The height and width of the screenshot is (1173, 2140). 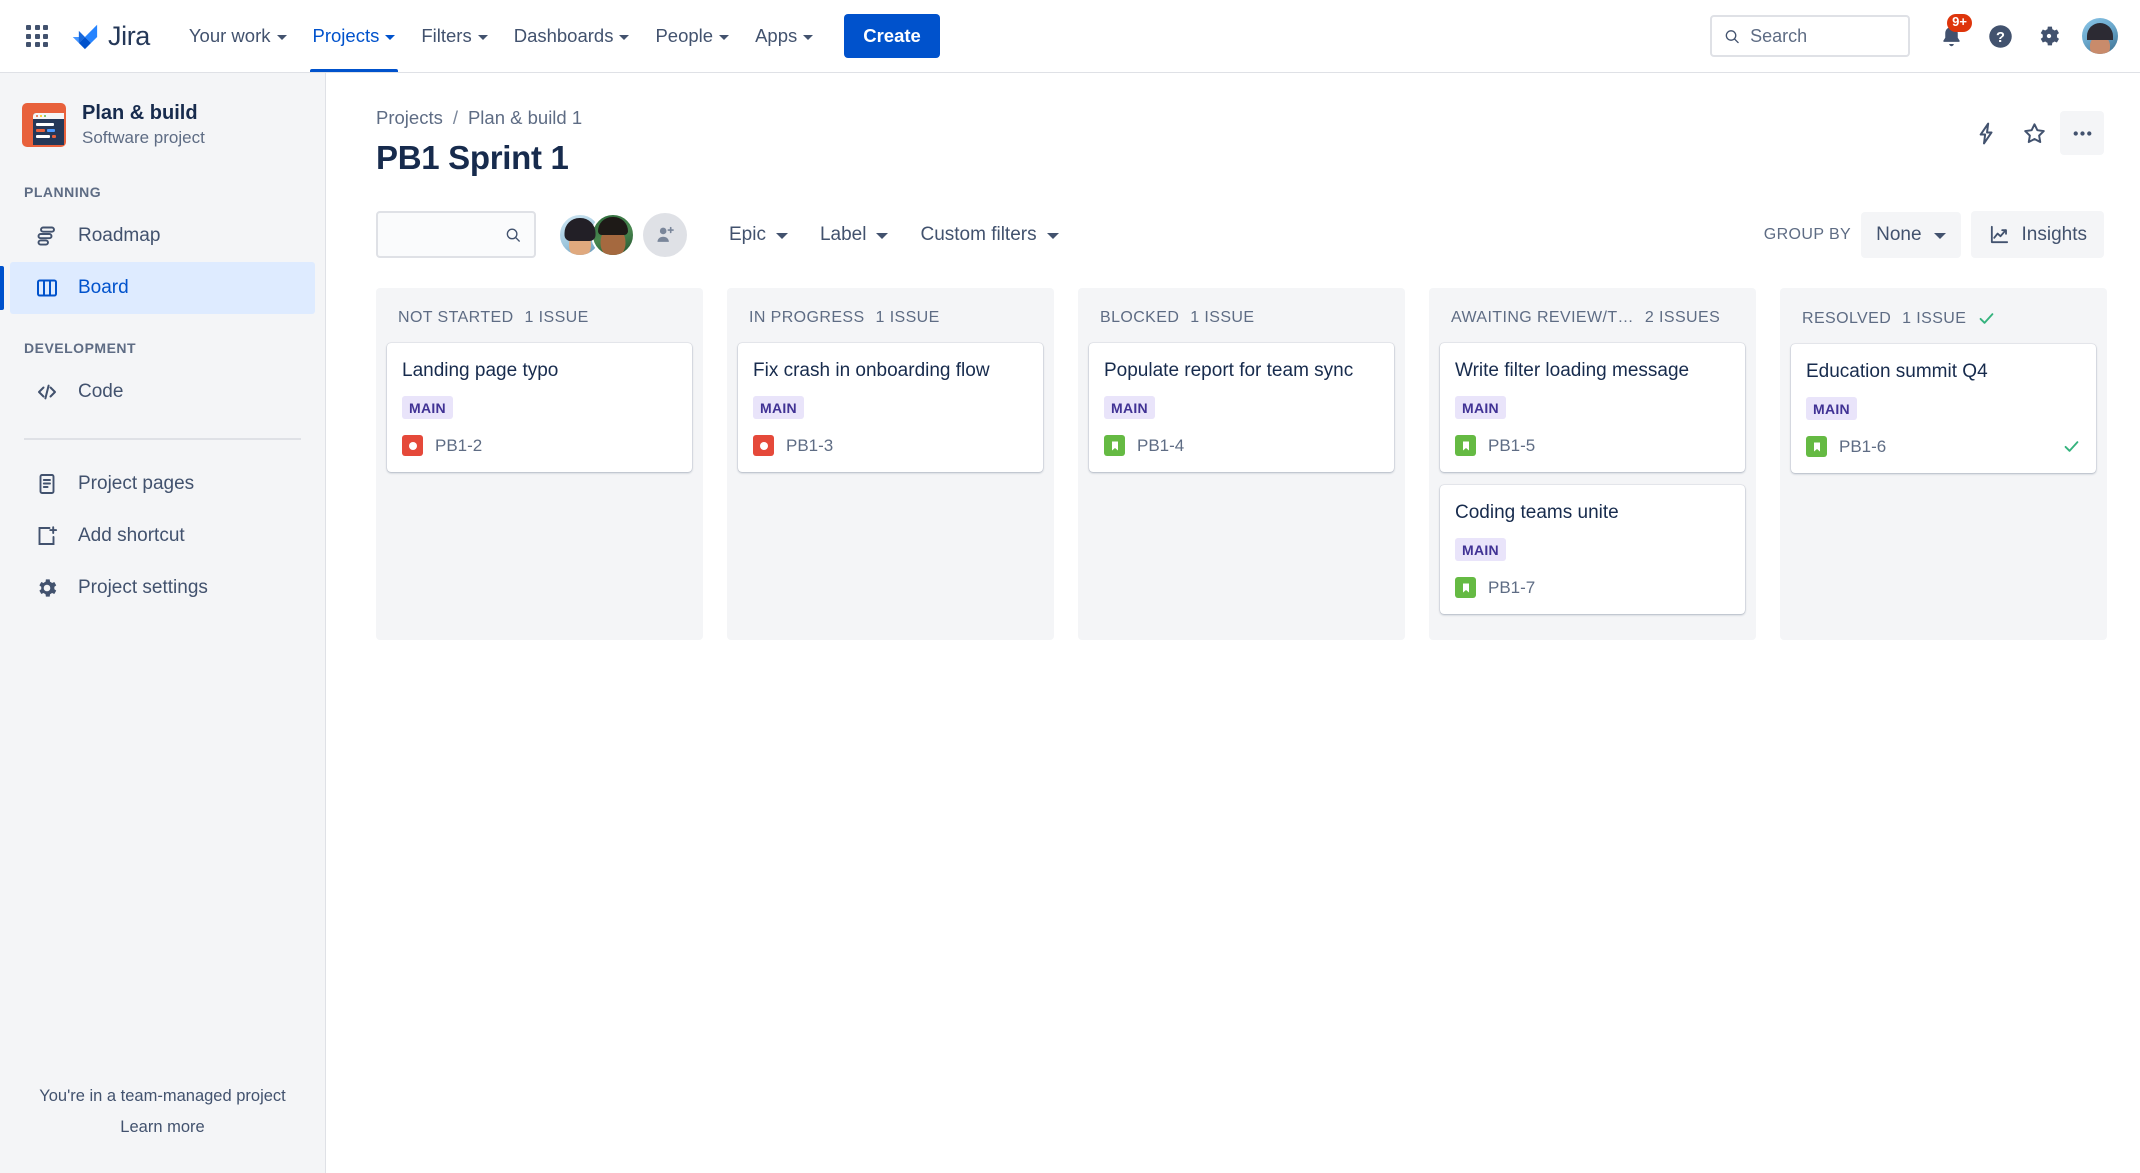 What do you see at coordinates (763, 446) in the screenshot?
I see `bug-type-icon` at bounding box center [763, 446].